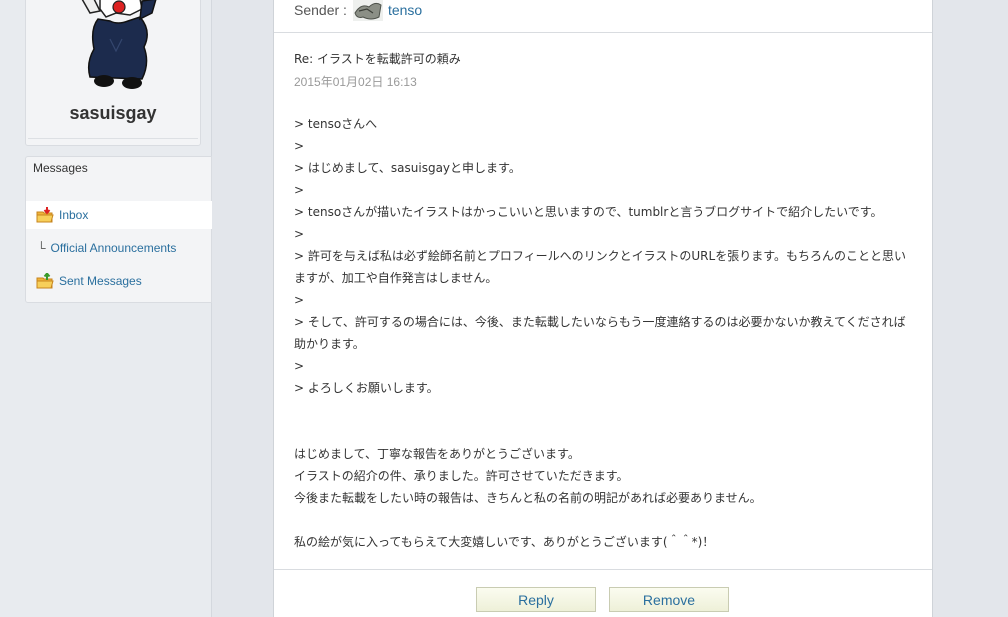 This screenshot has height=617, width=1008. I want to click on inbox-folder-icon, so click(45, 215).